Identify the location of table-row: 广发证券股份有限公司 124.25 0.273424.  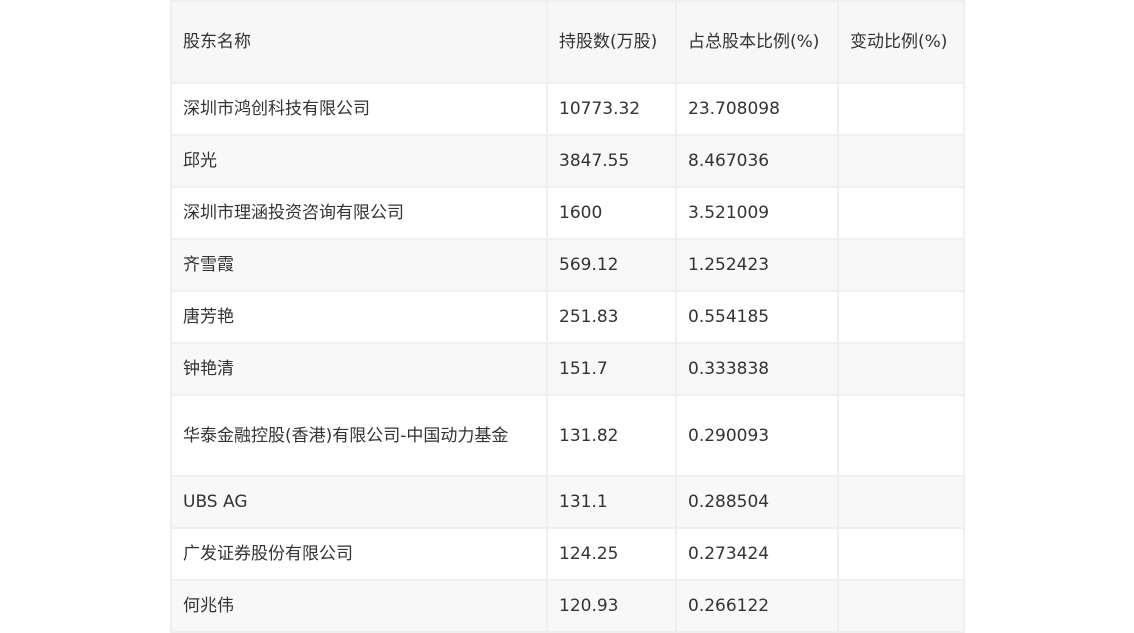
(567, 554).